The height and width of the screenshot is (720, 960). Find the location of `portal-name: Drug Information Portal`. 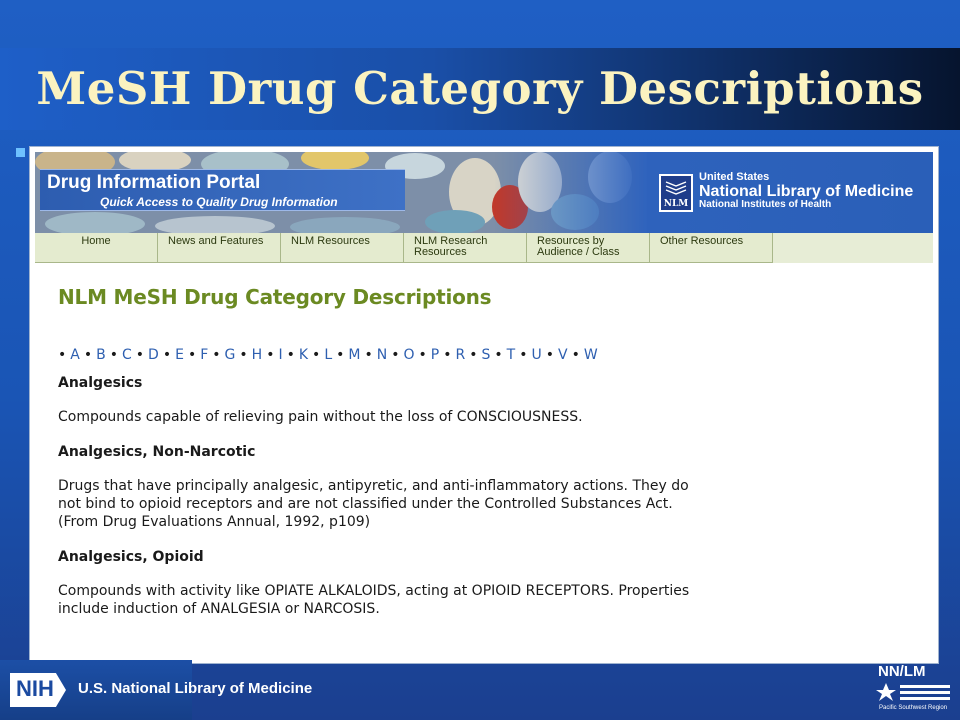

portal-name: Drug Information Portal is located at coordinates (154, 182).